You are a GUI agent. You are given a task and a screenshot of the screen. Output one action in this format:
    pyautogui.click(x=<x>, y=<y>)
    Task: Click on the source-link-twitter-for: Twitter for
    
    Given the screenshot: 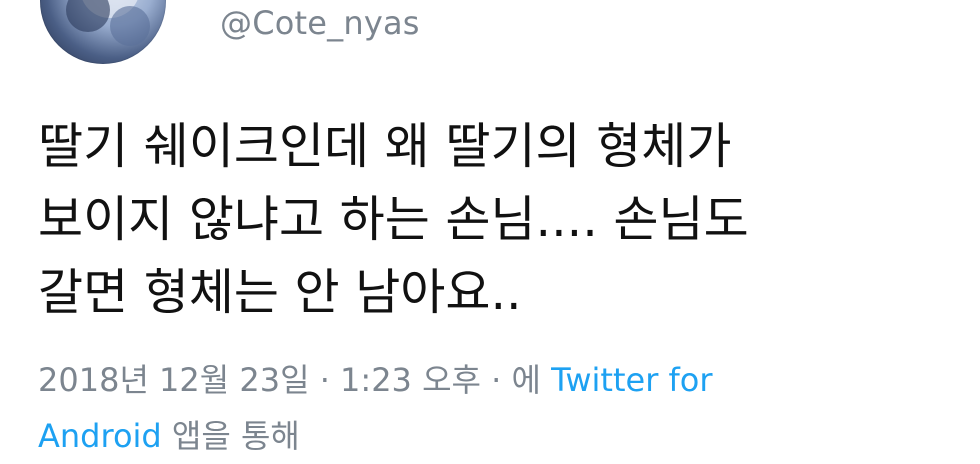 What is the action you would take?
    pyautogui.click(x=631, y=380)
    